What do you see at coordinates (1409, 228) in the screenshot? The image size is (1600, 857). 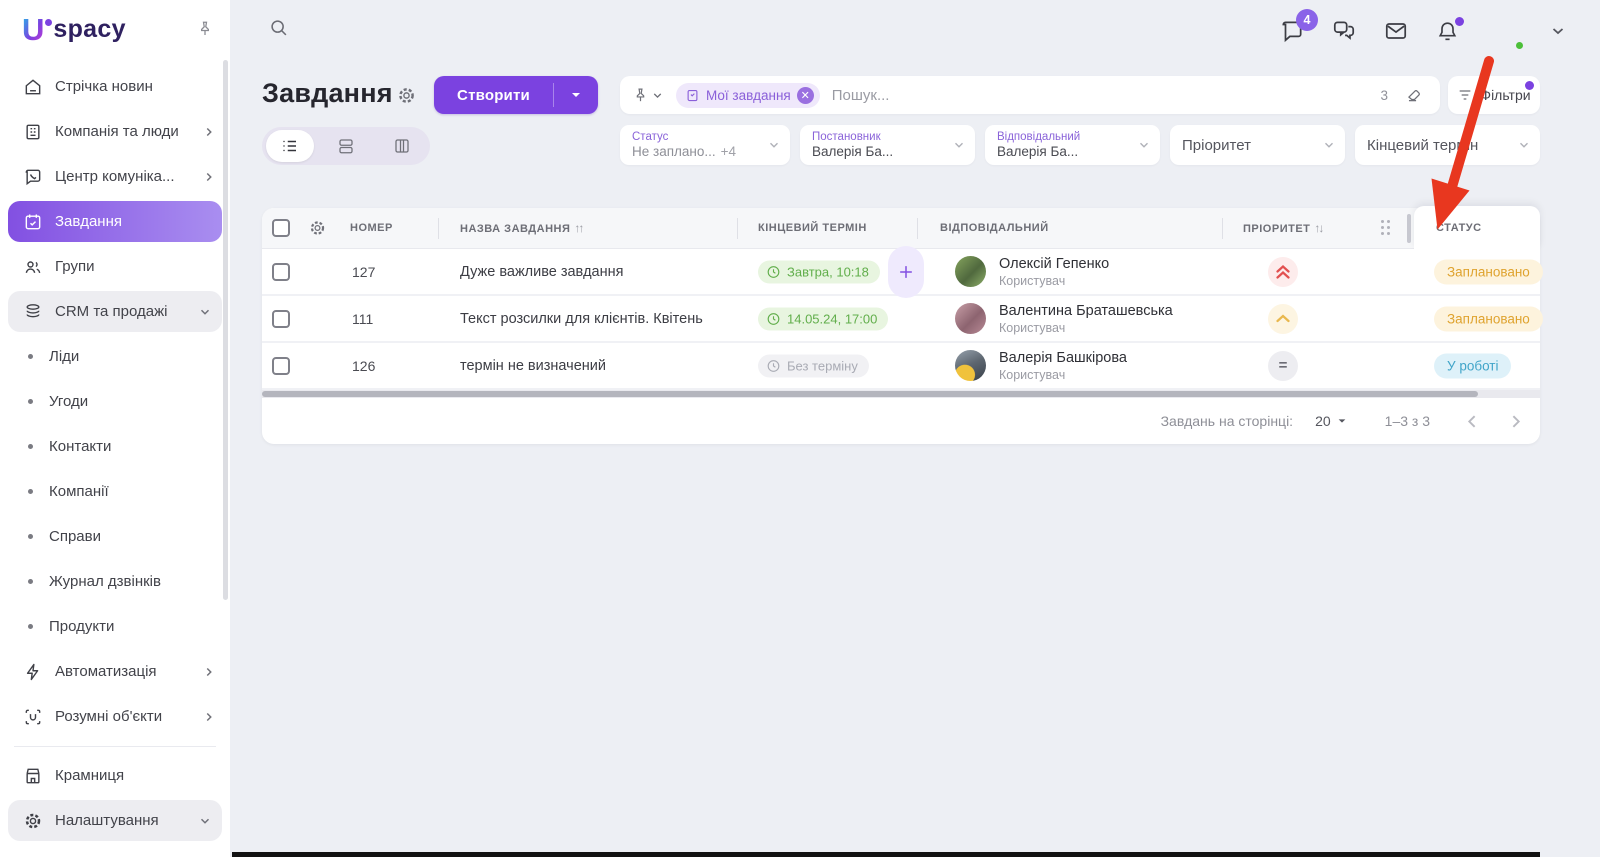 I see `column-drop-indicator` at bounding box center [1409, 228].